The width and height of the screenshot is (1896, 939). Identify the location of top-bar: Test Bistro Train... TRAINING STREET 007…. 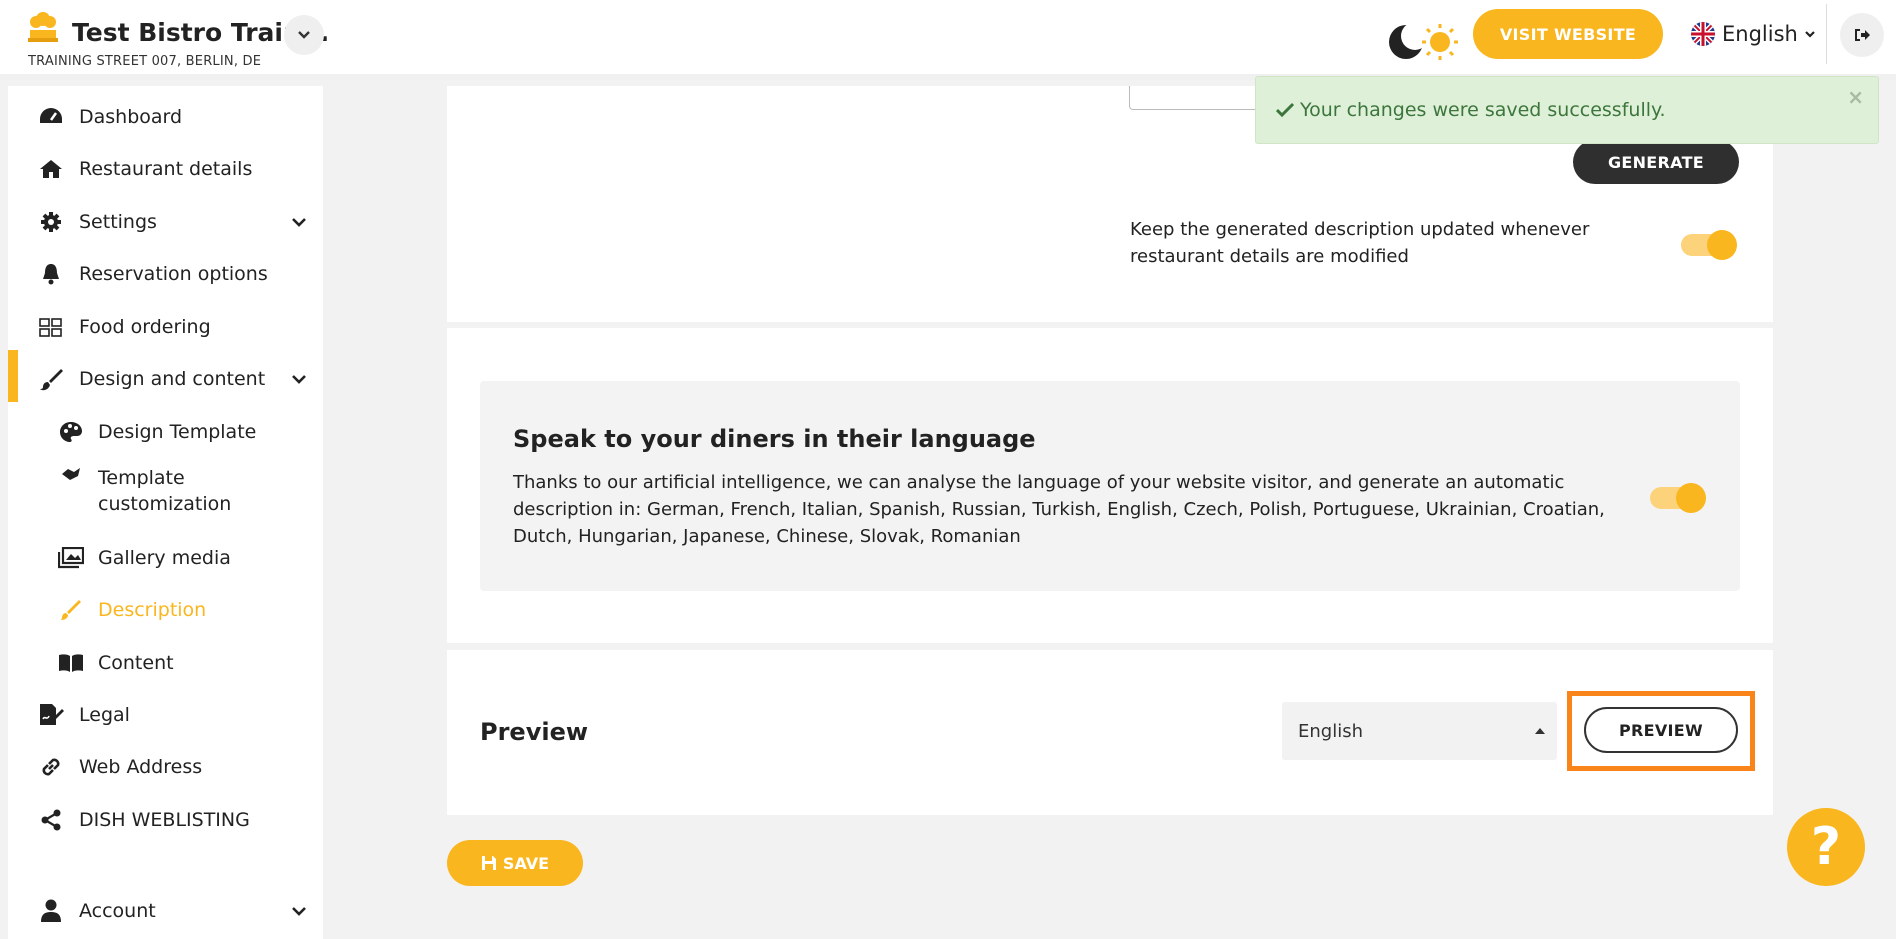
(948, 40).